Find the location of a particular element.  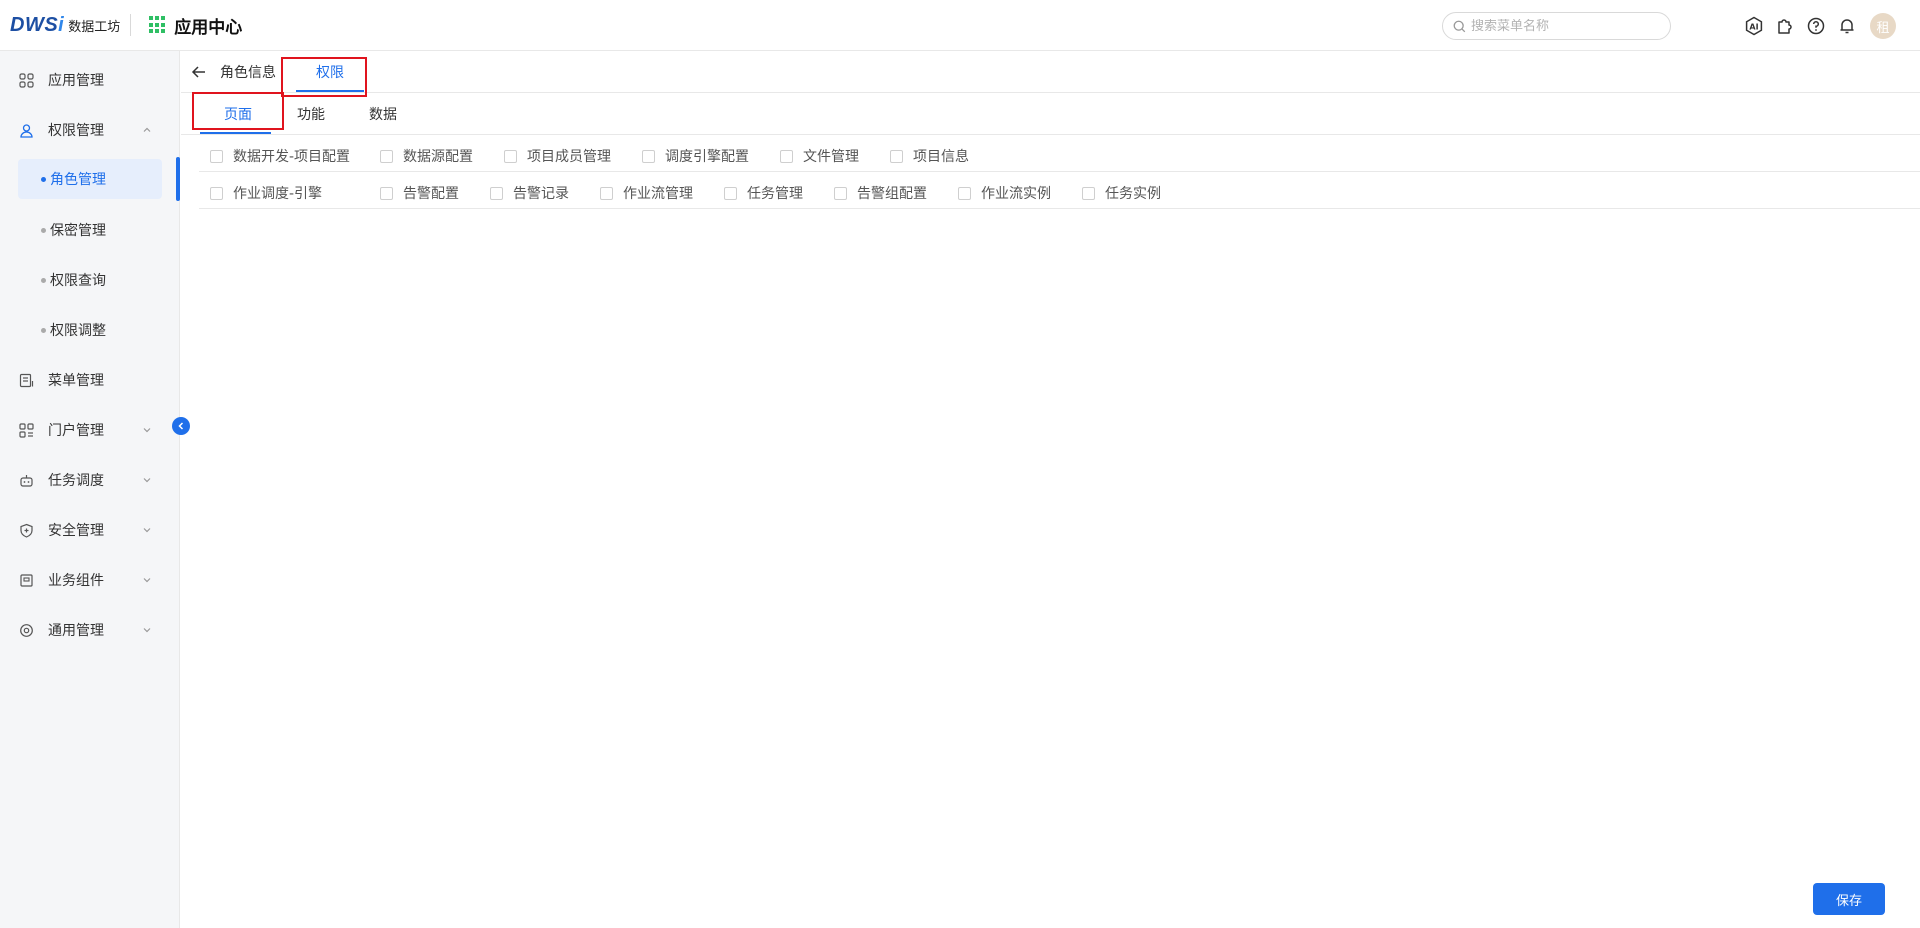

search-box is located at coordinates (1556, 26).